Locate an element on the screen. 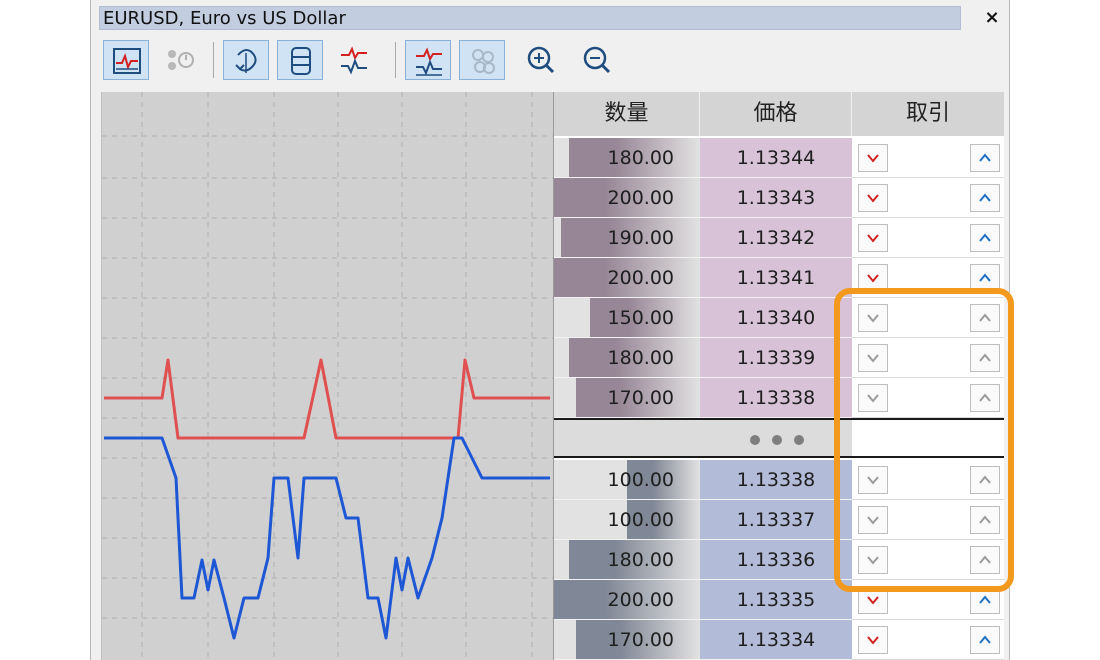  one-click-trading-button is located at coordinates (246, 60).